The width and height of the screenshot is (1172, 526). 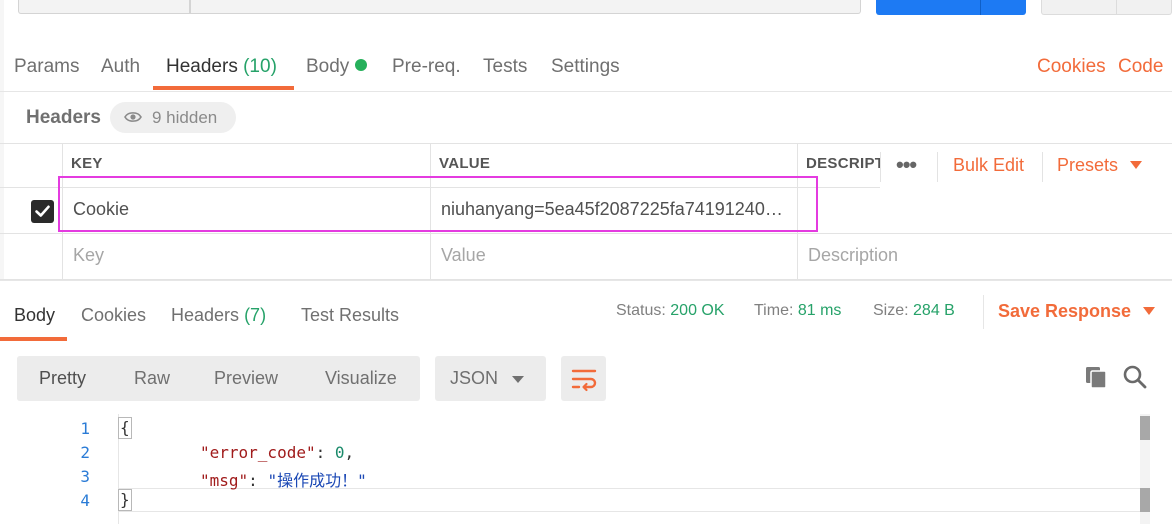 What do you see at coordinates (260, 66) in the screenshot?
I see `tab-headers-count: (10)` at bounding box center [260, 66].